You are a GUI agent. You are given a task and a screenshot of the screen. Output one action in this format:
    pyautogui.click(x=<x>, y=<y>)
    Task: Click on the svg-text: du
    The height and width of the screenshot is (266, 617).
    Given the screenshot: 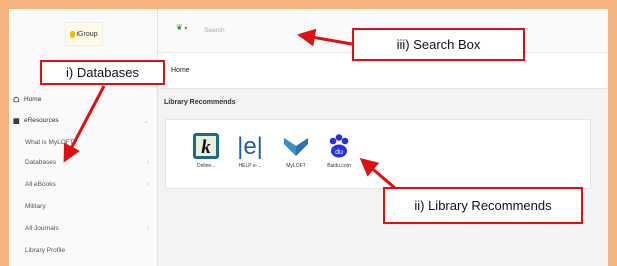 What is the action you would take?
    pyautogui.click(x=339, y=152)
    